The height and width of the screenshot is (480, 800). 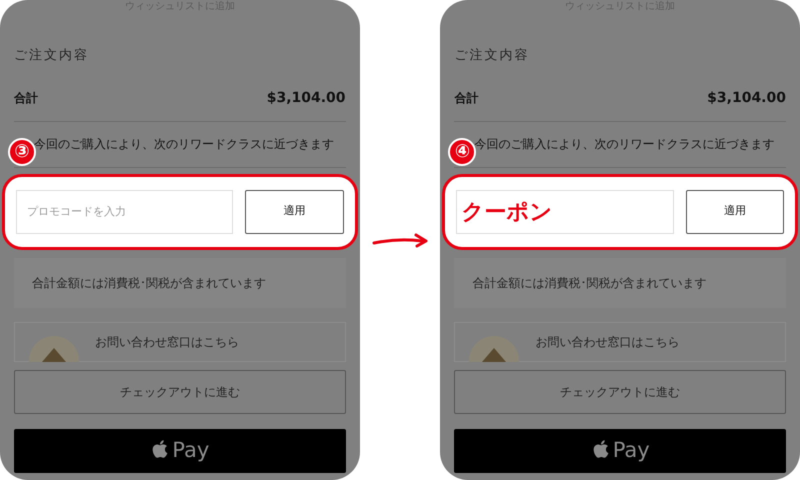 I want to click on promo-code-field: プロモコードを入力, so click(x=125, y=212).